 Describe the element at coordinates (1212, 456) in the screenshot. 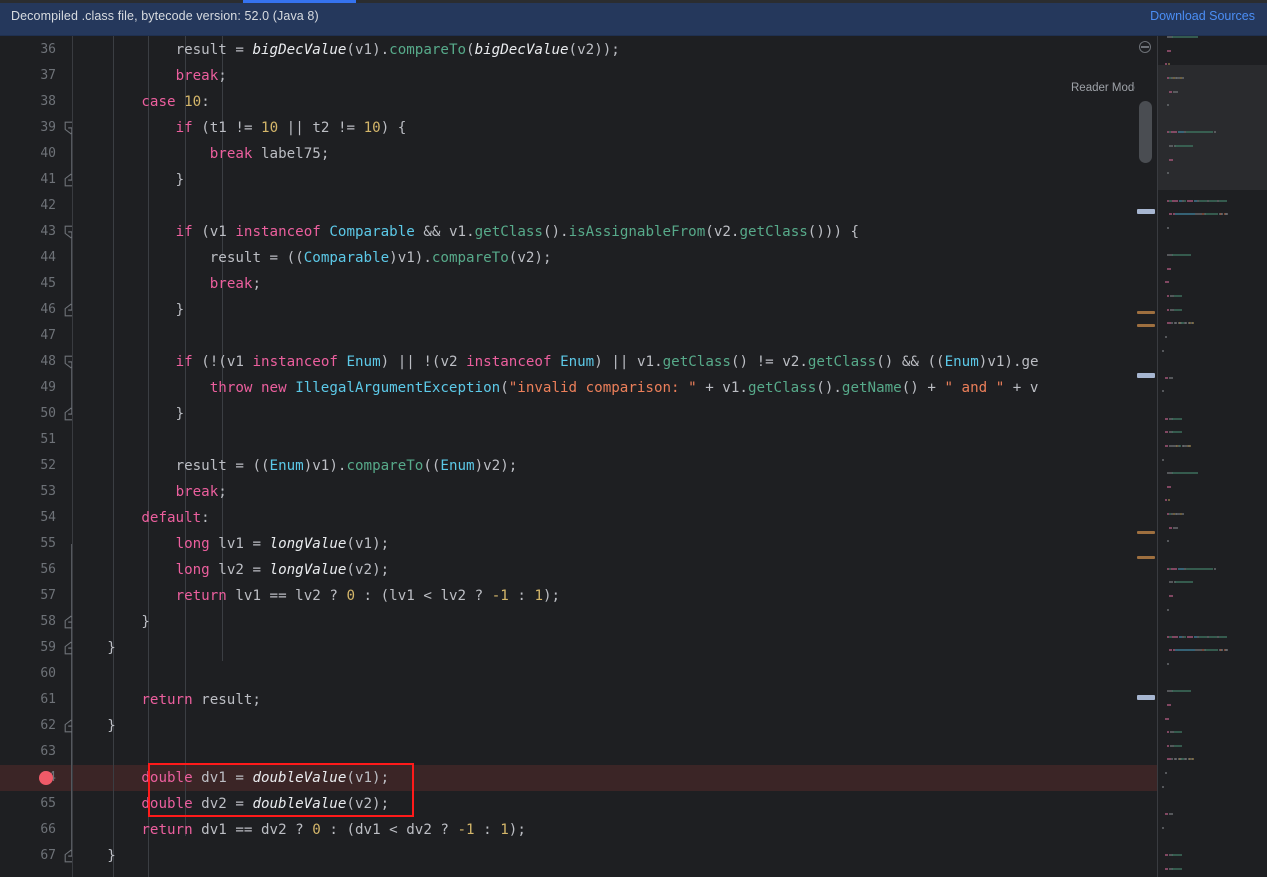

I see `code-minimap` at that location.